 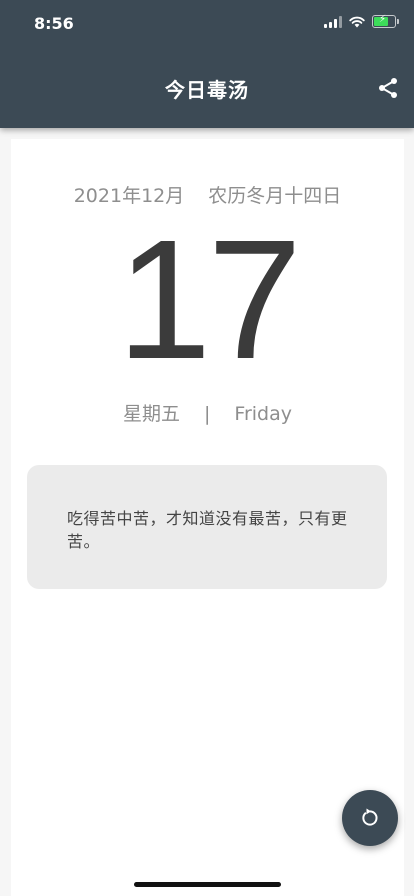 I want to click on battery-charging-icon: ⚡, so click(x=385, y=21).